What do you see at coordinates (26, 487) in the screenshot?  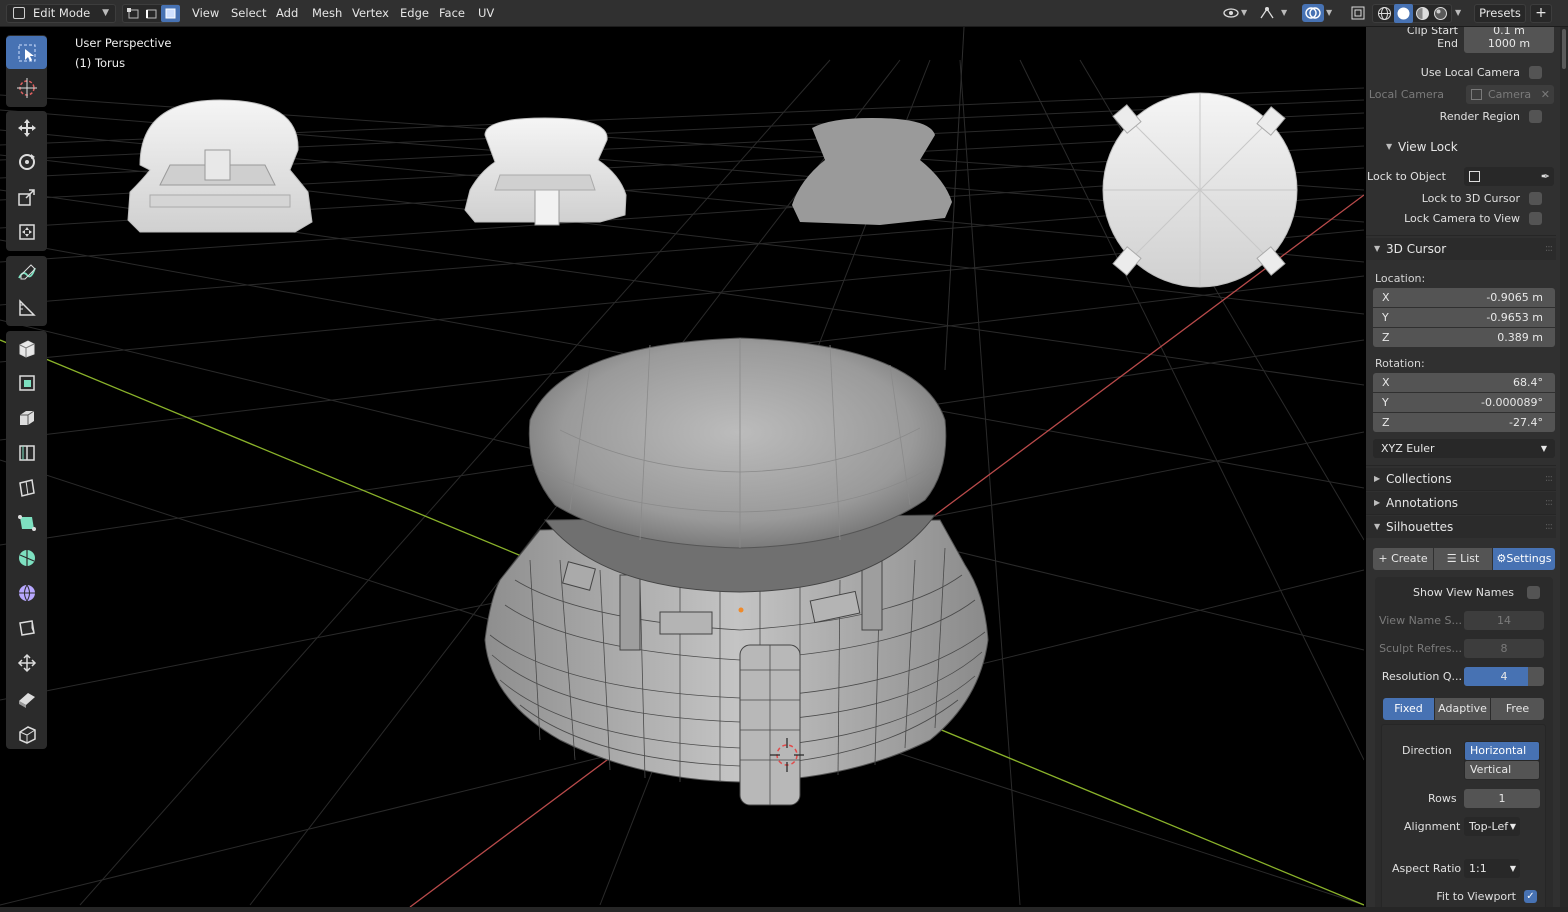 I see `loop-cut-icon` at bounding box center [26, 487].